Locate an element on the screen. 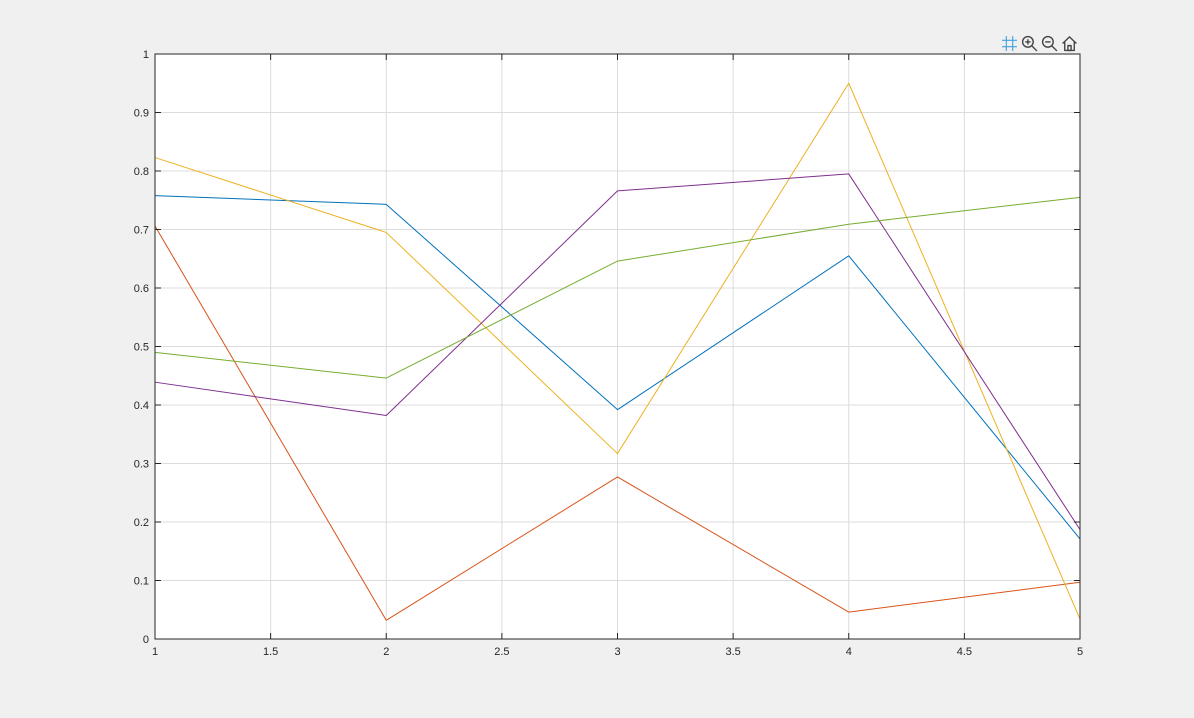 The image size is (1194, 718). x-tick-labels: 1 1.5 2 2.5 3 3.5 4 4.5 5 is located at coordinates (617, 652).